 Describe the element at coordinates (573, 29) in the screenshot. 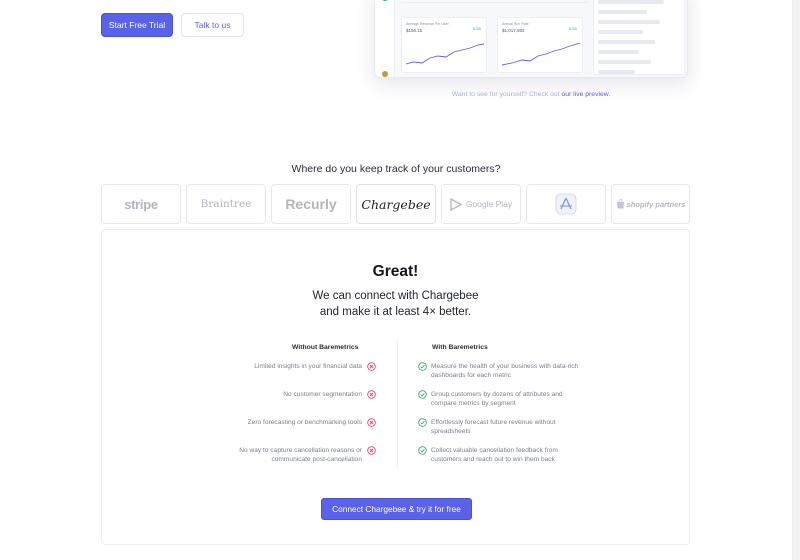

I see `preview-card-change: 8.3%` at that location.